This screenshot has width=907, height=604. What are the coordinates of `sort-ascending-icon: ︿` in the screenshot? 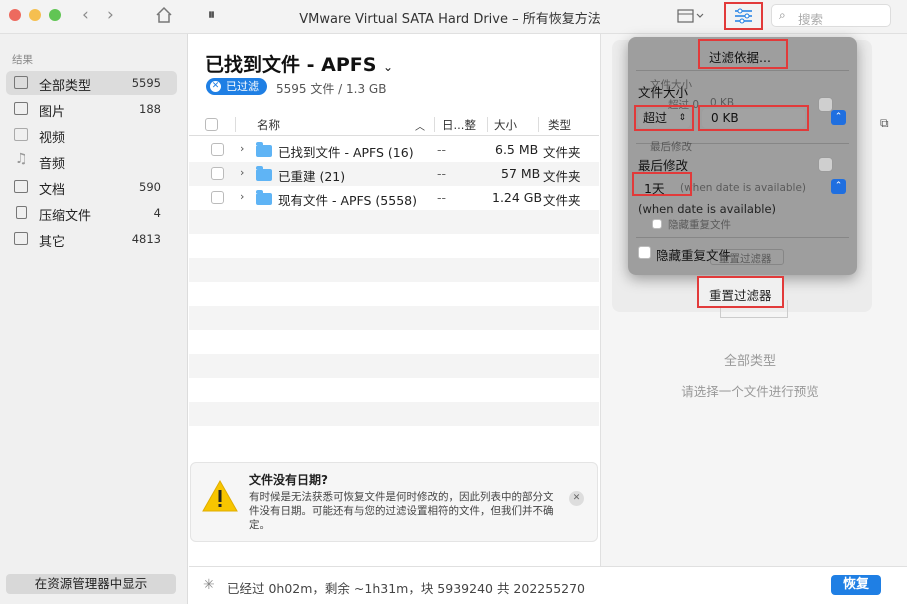 It's located at (420, 125).